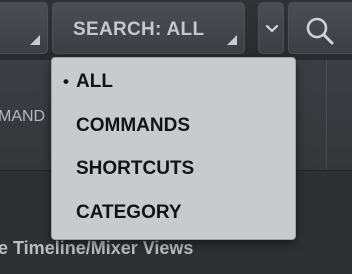 The width and height of the screenshot is (352, 274). I want to click on menu-item-category: CATEGORY, so click(173, 213).